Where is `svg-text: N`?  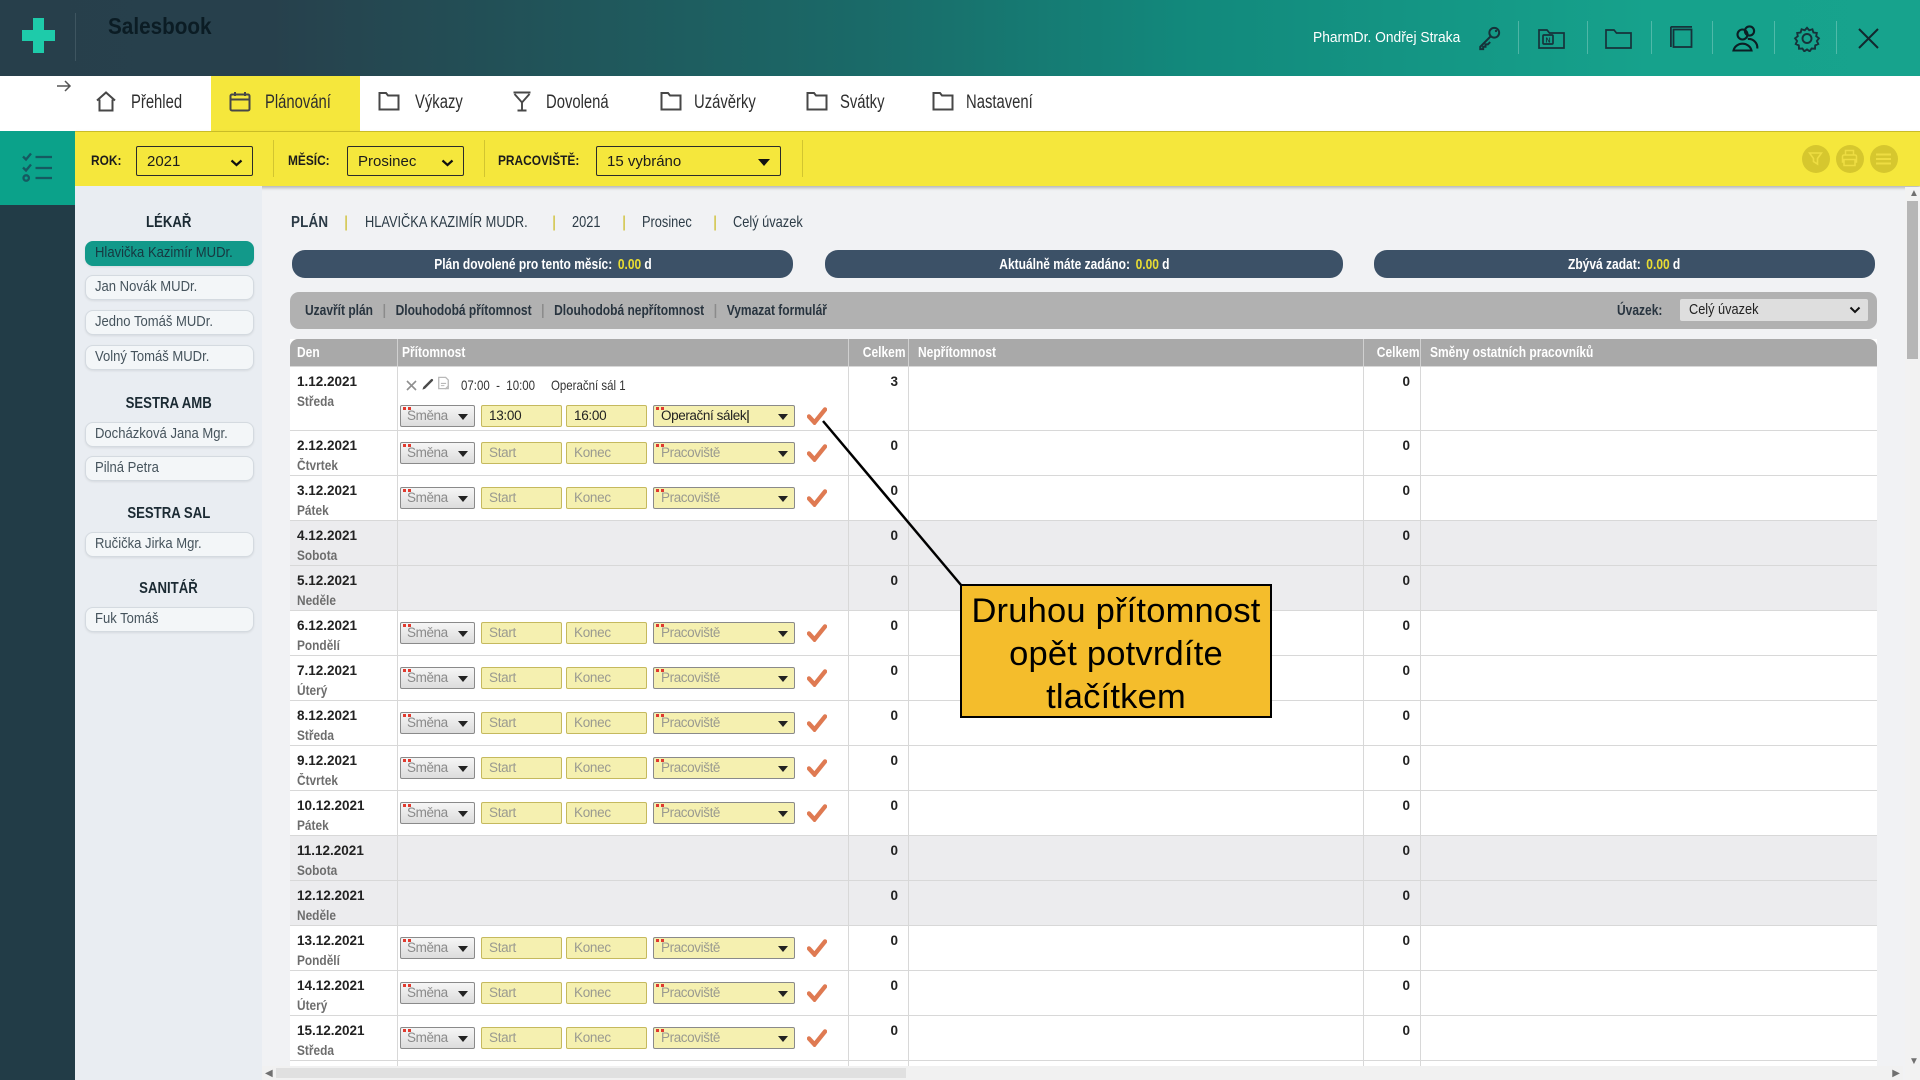 svg-text: N is located at coordinates (1547, 41).